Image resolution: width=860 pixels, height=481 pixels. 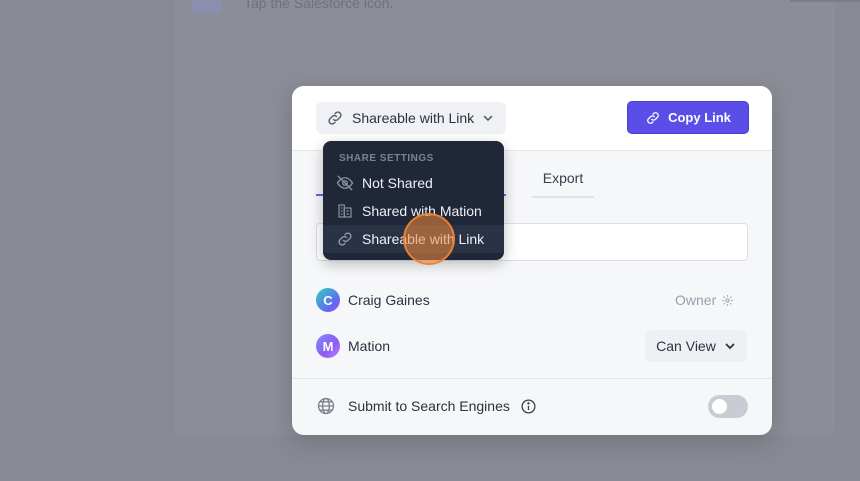 I want to click on dropdown-heading: SHARE SETTINGS, so click(x=386, y=158).